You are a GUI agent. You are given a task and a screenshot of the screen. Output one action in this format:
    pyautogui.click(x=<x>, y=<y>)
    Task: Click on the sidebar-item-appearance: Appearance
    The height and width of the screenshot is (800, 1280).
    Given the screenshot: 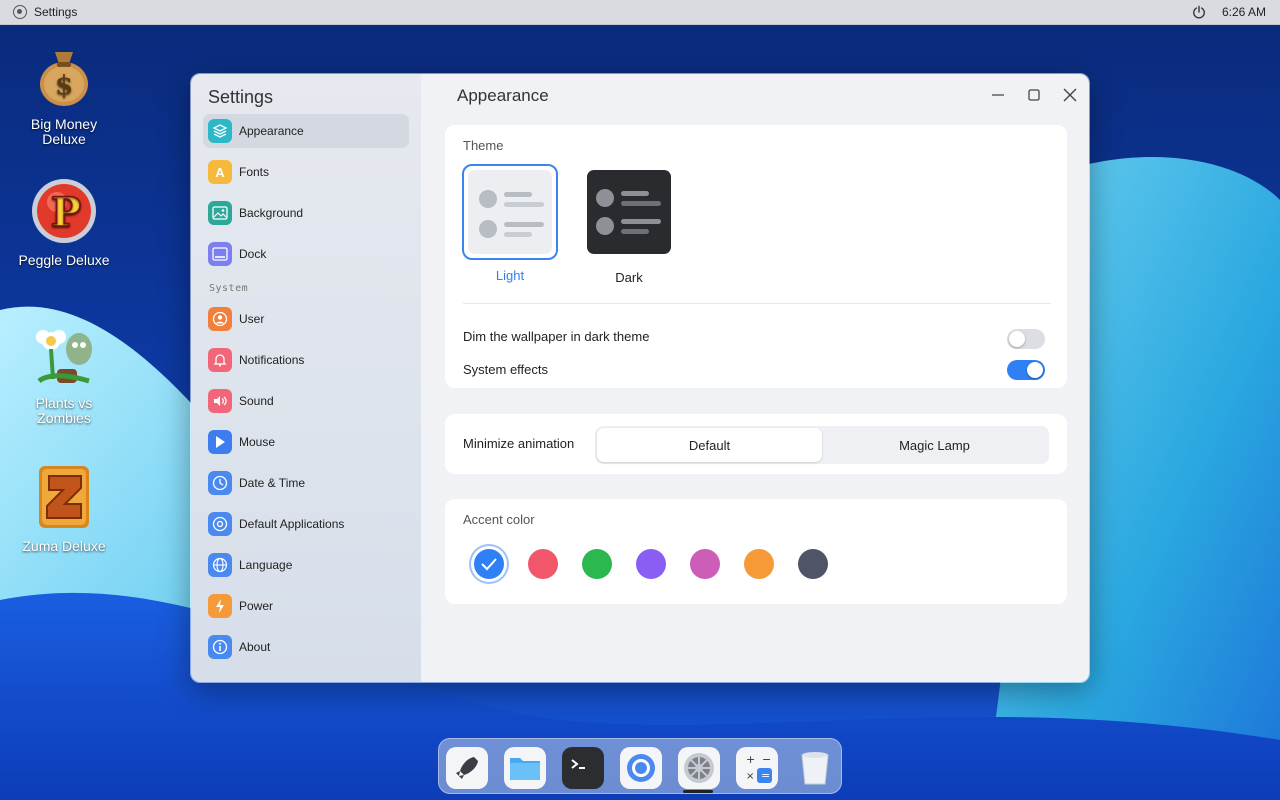 What is the action you would take?
    pyautogui.click(x=306, y=131)
    